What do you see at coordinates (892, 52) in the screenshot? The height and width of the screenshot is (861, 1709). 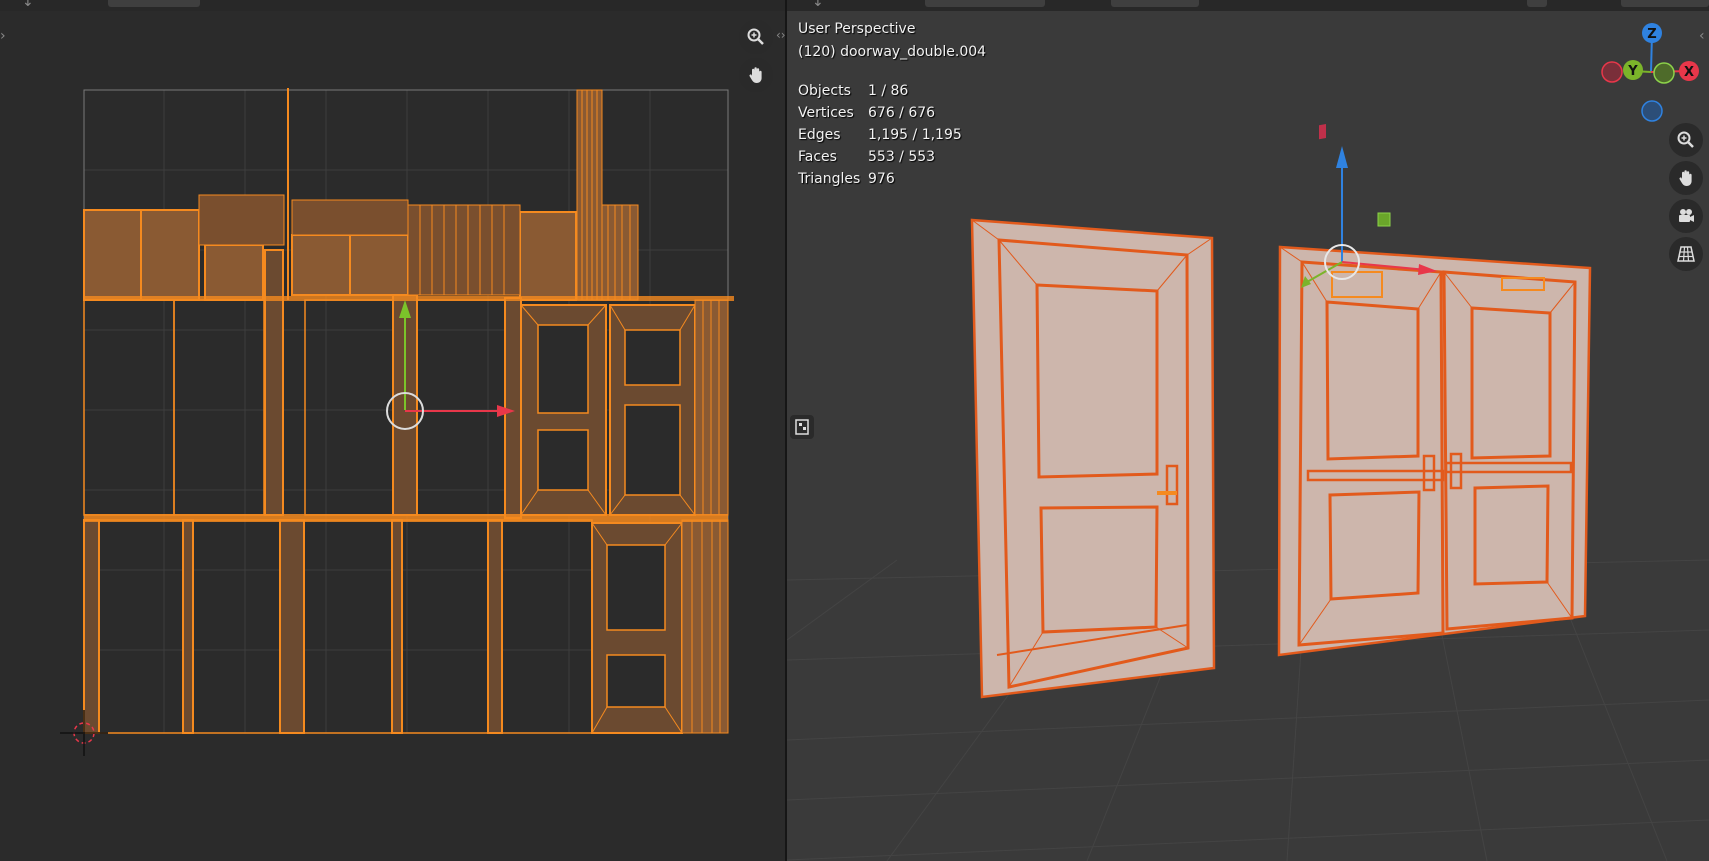 I see `active-object-name: (120) doorway_double.004` at bounding box center [892, 52].